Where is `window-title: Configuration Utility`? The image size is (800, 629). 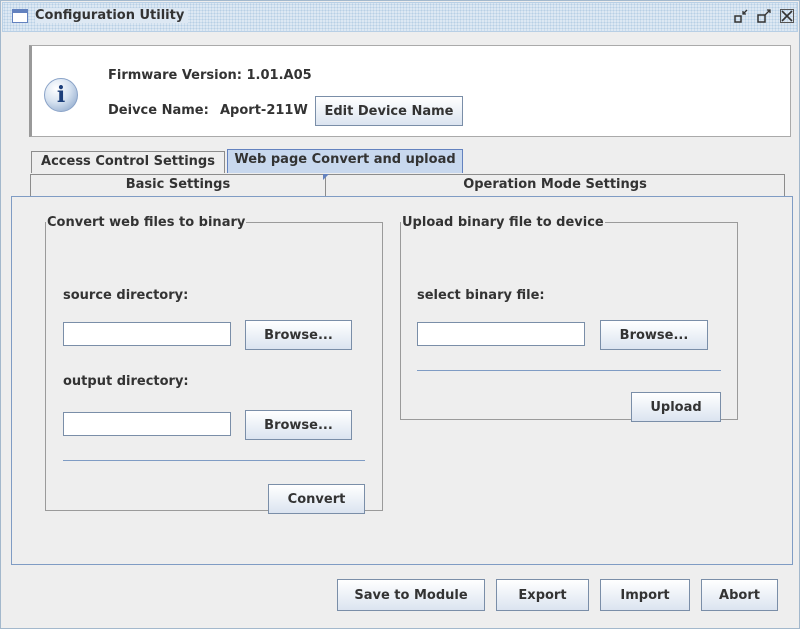
window-title: Configuration Utility is located at coordinates (112, 15).